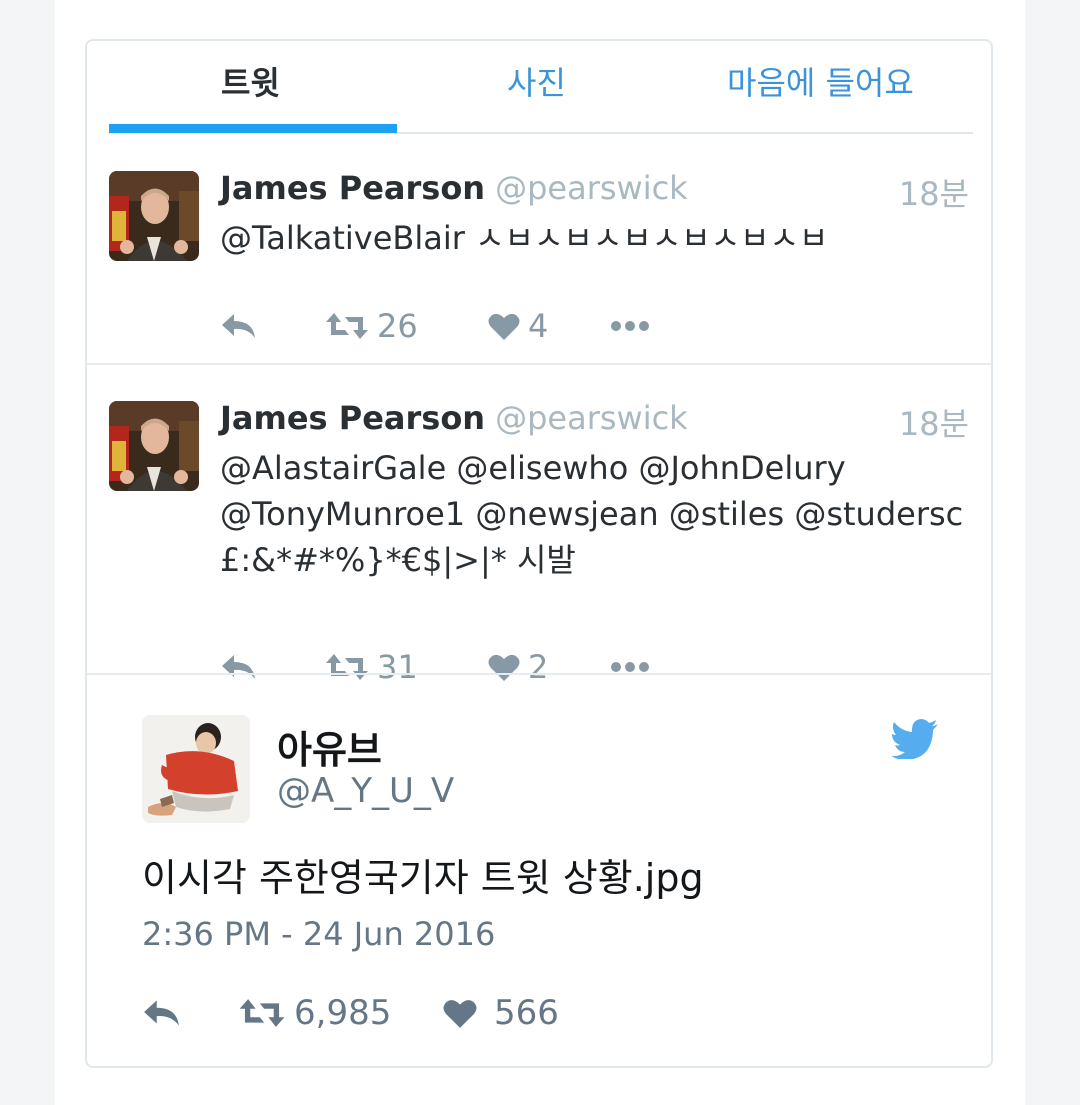  What do you see at coordinates (526, 1013) in the screenshot?
I see `like-count: 566` at bounding box center [526, 1013].